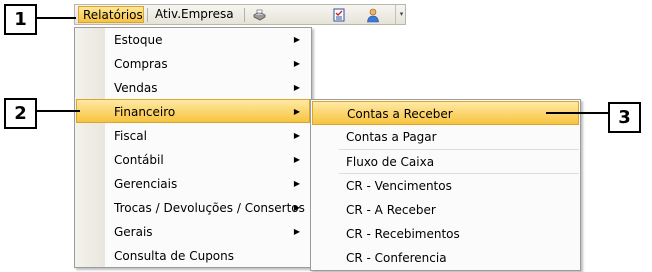 The height and width of the screenshot is (272, 652). I want to click on menu-item-label: Consulta de Cupons, so click(174, 256).